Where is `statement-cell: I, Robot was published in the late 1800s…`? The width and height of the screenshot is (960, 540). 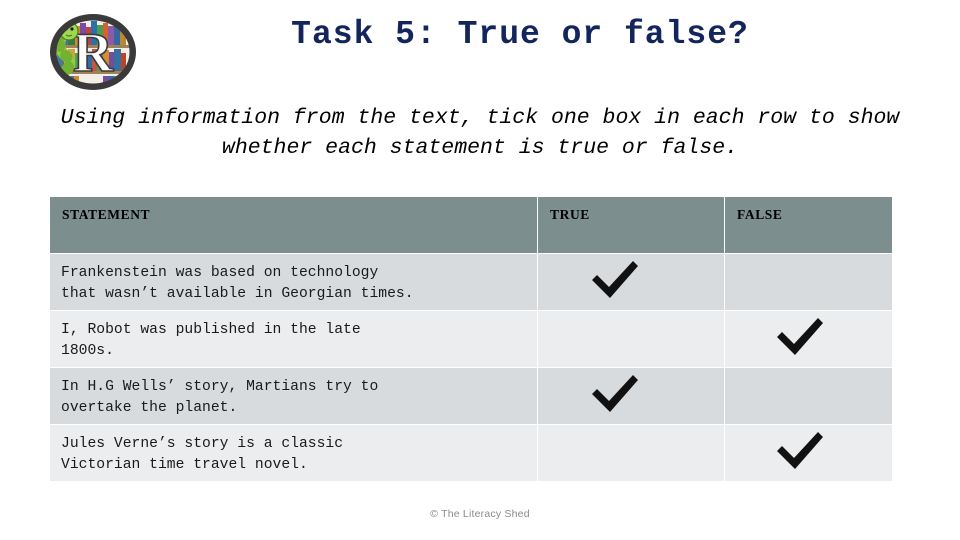
statement-cell: I, Robot was published in the late 1800s… is located at coordinates (293, 339).